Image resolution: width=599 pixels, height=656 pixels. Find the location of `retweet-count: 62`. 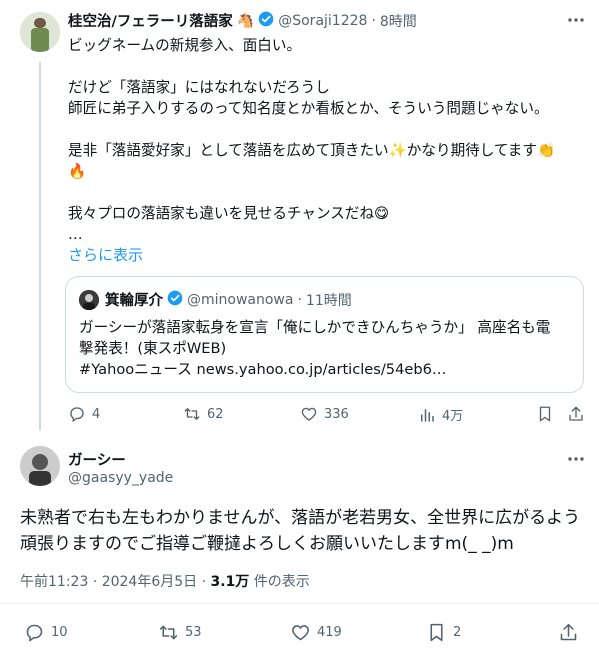

retweet-count: 62 is located at coordinates (215, 414).